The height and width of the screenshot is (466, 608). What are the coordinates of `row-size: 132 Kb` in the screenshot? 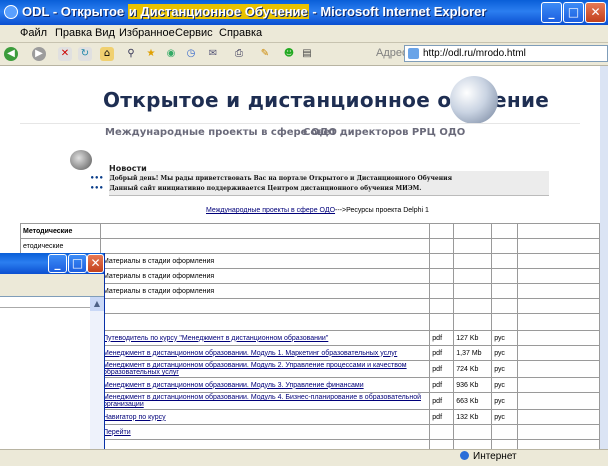 It's located at (473, 417).